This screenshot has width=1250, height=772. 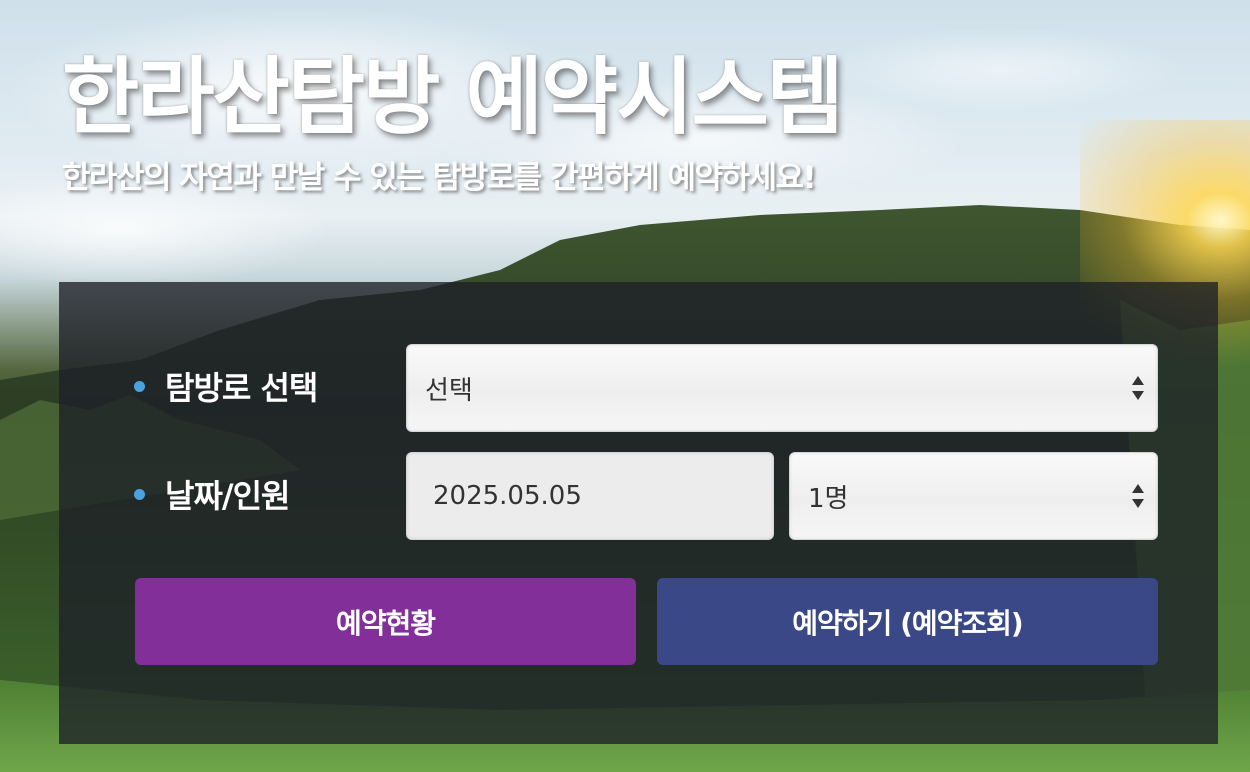 I want to click on trail-row-label: 탐방로 선택, so click(x=226, y=386).